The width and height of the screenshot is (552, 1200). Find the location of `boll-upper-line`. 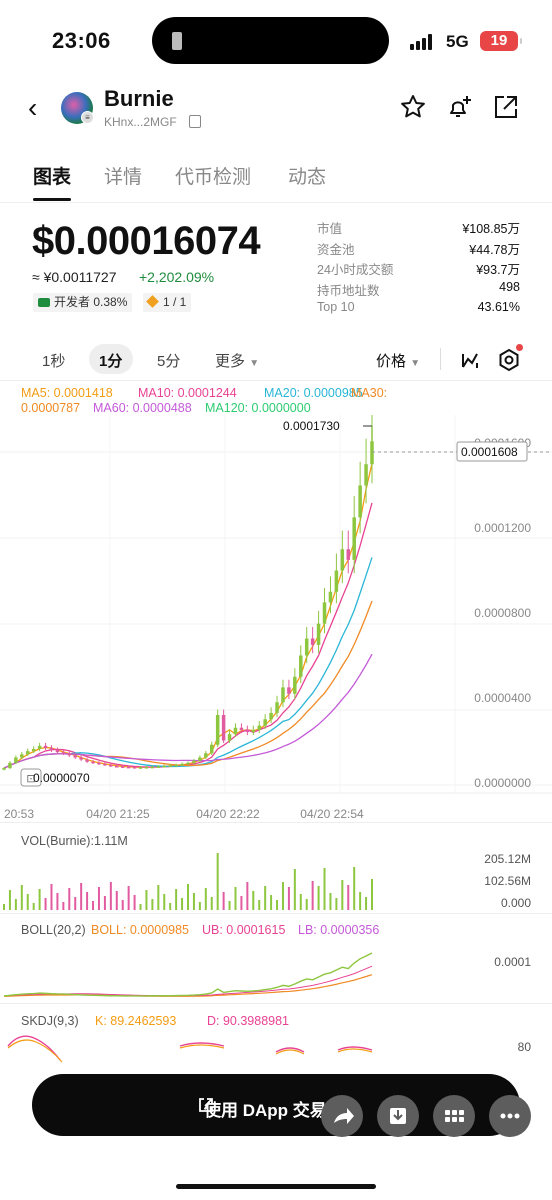

boll-upper-line is located at coordinates (188, 981).